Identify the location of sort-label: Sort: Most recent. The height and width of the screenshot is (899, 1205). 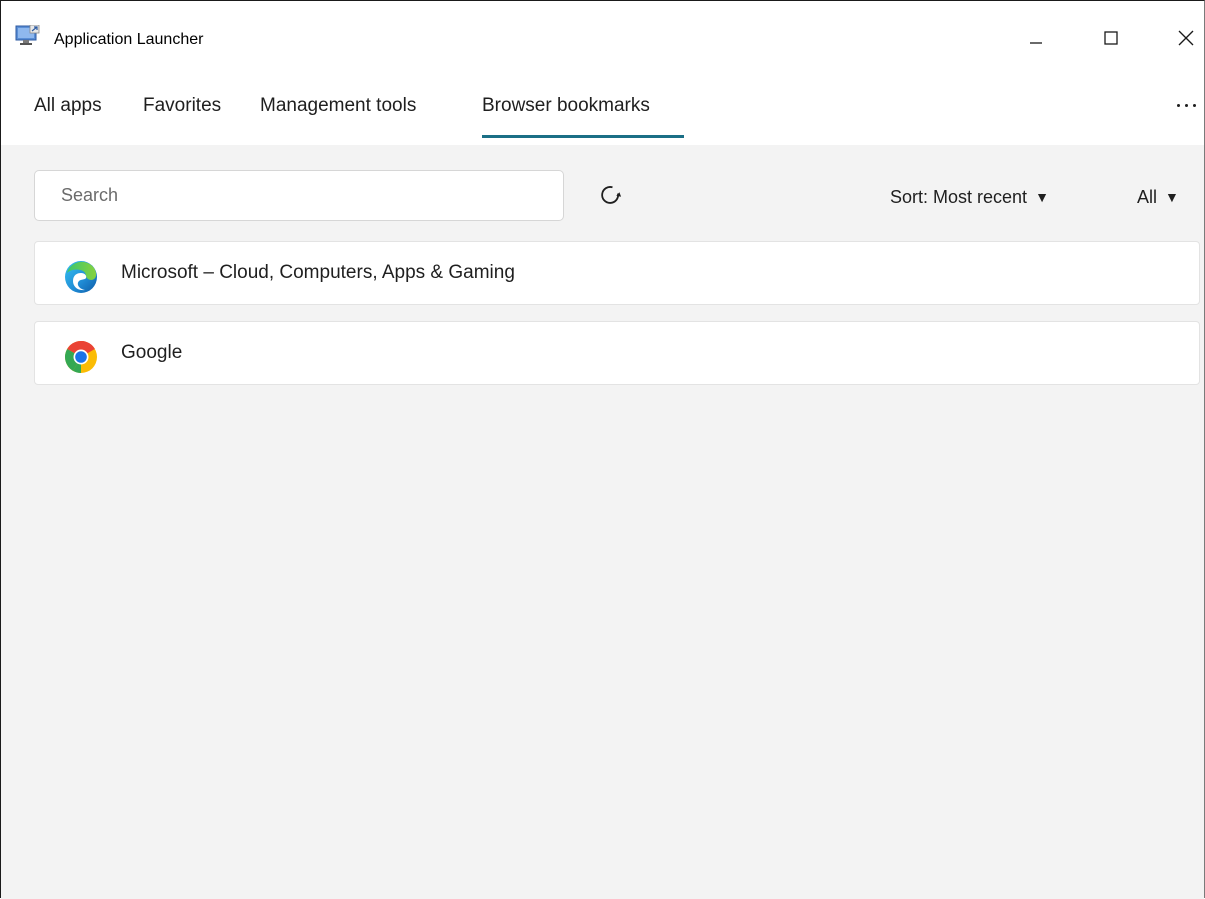
(959, 197).